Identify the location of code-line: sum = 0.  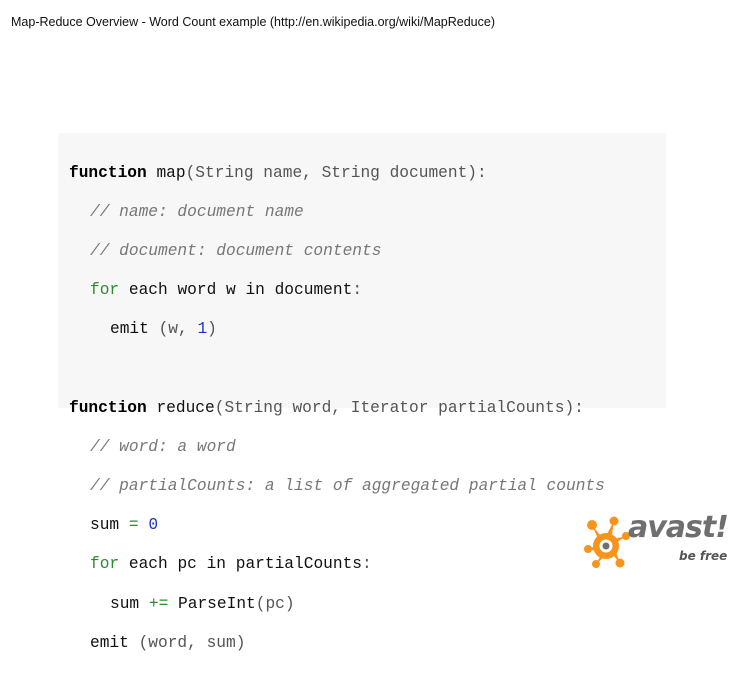
(337, 526).